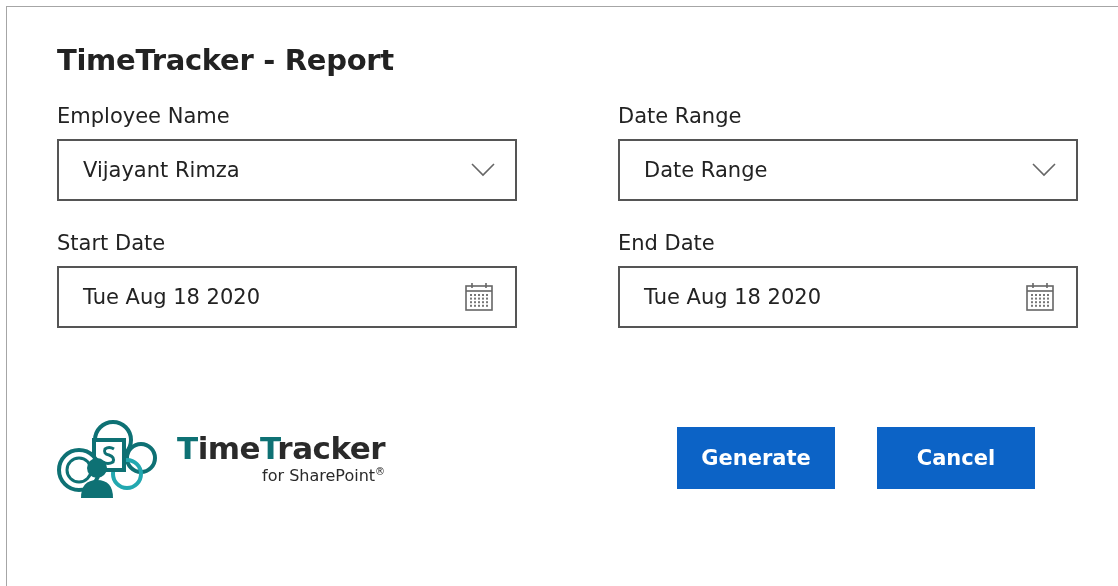 The width and height of the screenshot is (1118, 586). What do you see at coordinates (143, 116) in the screenshot?
I see `field-label: Employee Name` at bounding box center [143, 116].